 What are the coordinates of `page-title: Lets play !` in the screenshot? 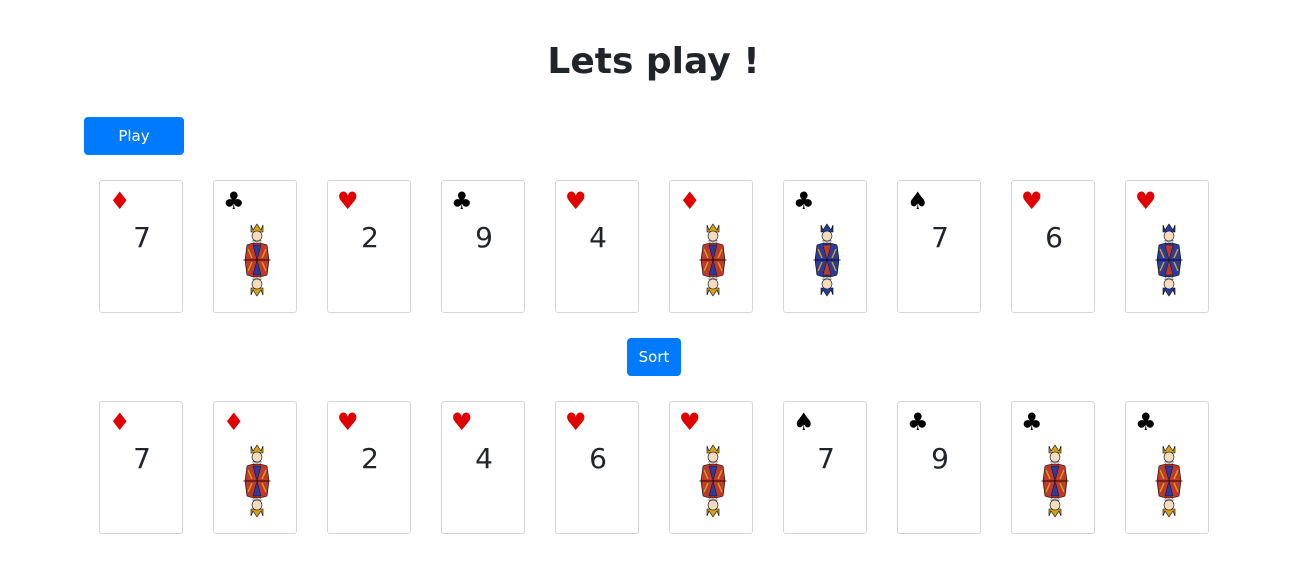 It's located at (653, 61).